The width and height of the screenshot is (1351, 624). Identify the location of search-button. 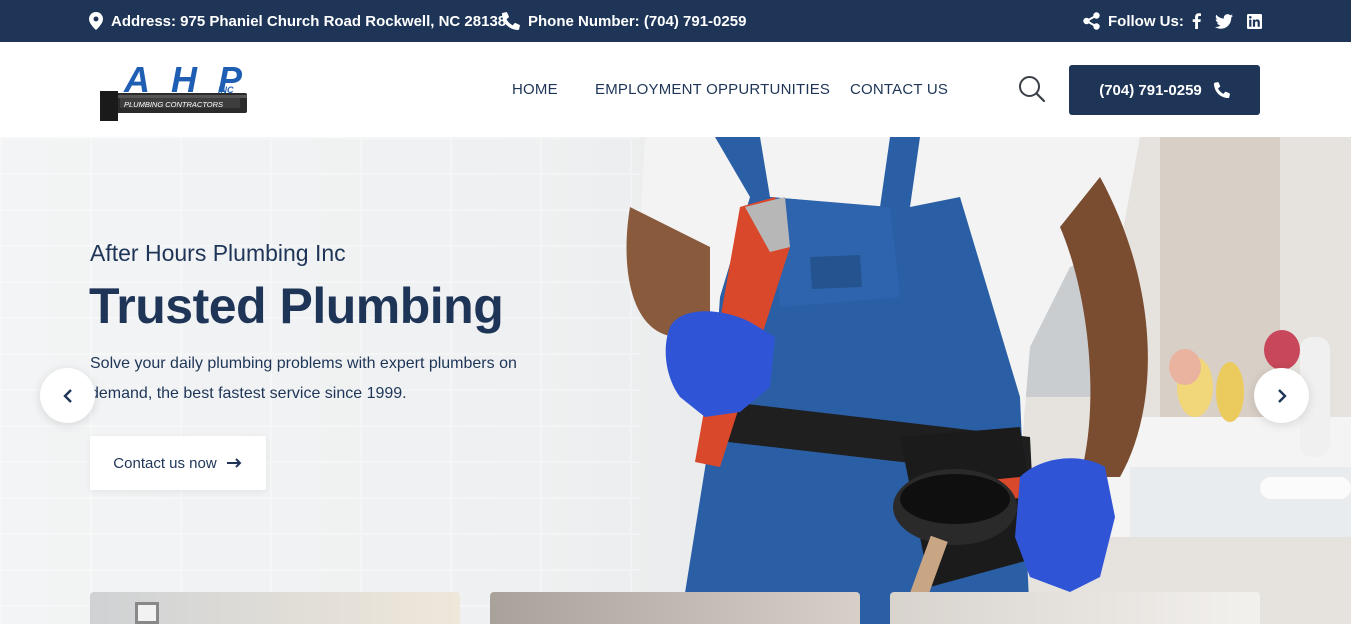
(1032, 89).